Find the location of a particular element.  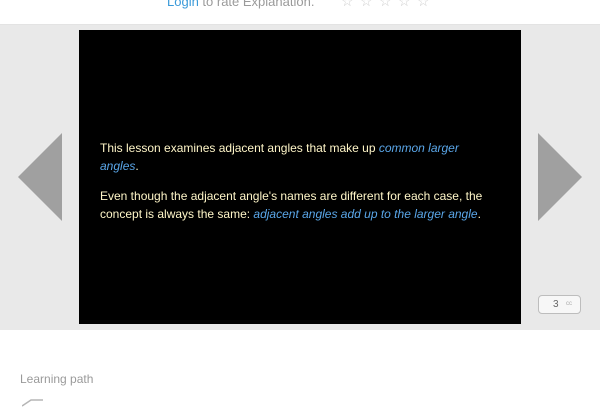

rating-star-3: ☆ is located at coordinates (388, 5).